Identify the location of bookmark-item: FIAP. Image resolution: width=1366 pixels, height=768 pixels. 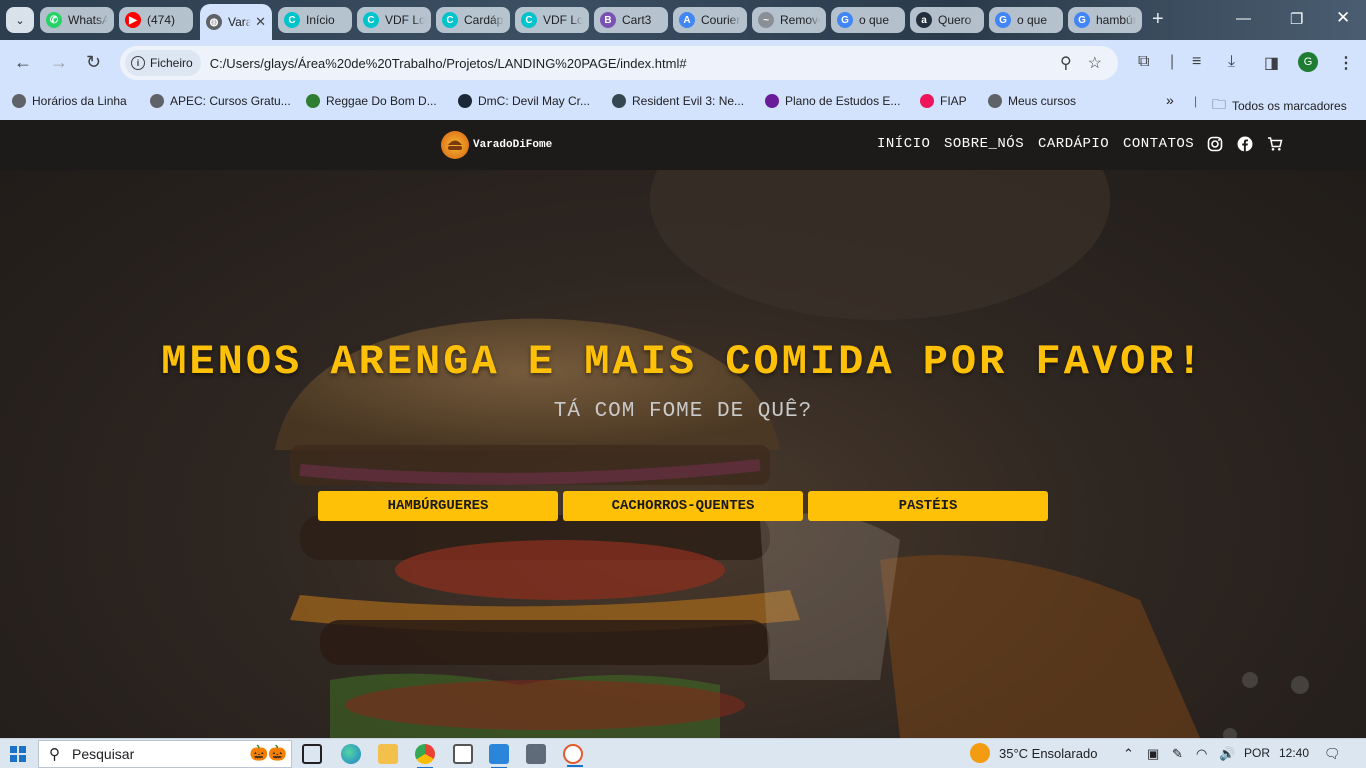
(943, 101).